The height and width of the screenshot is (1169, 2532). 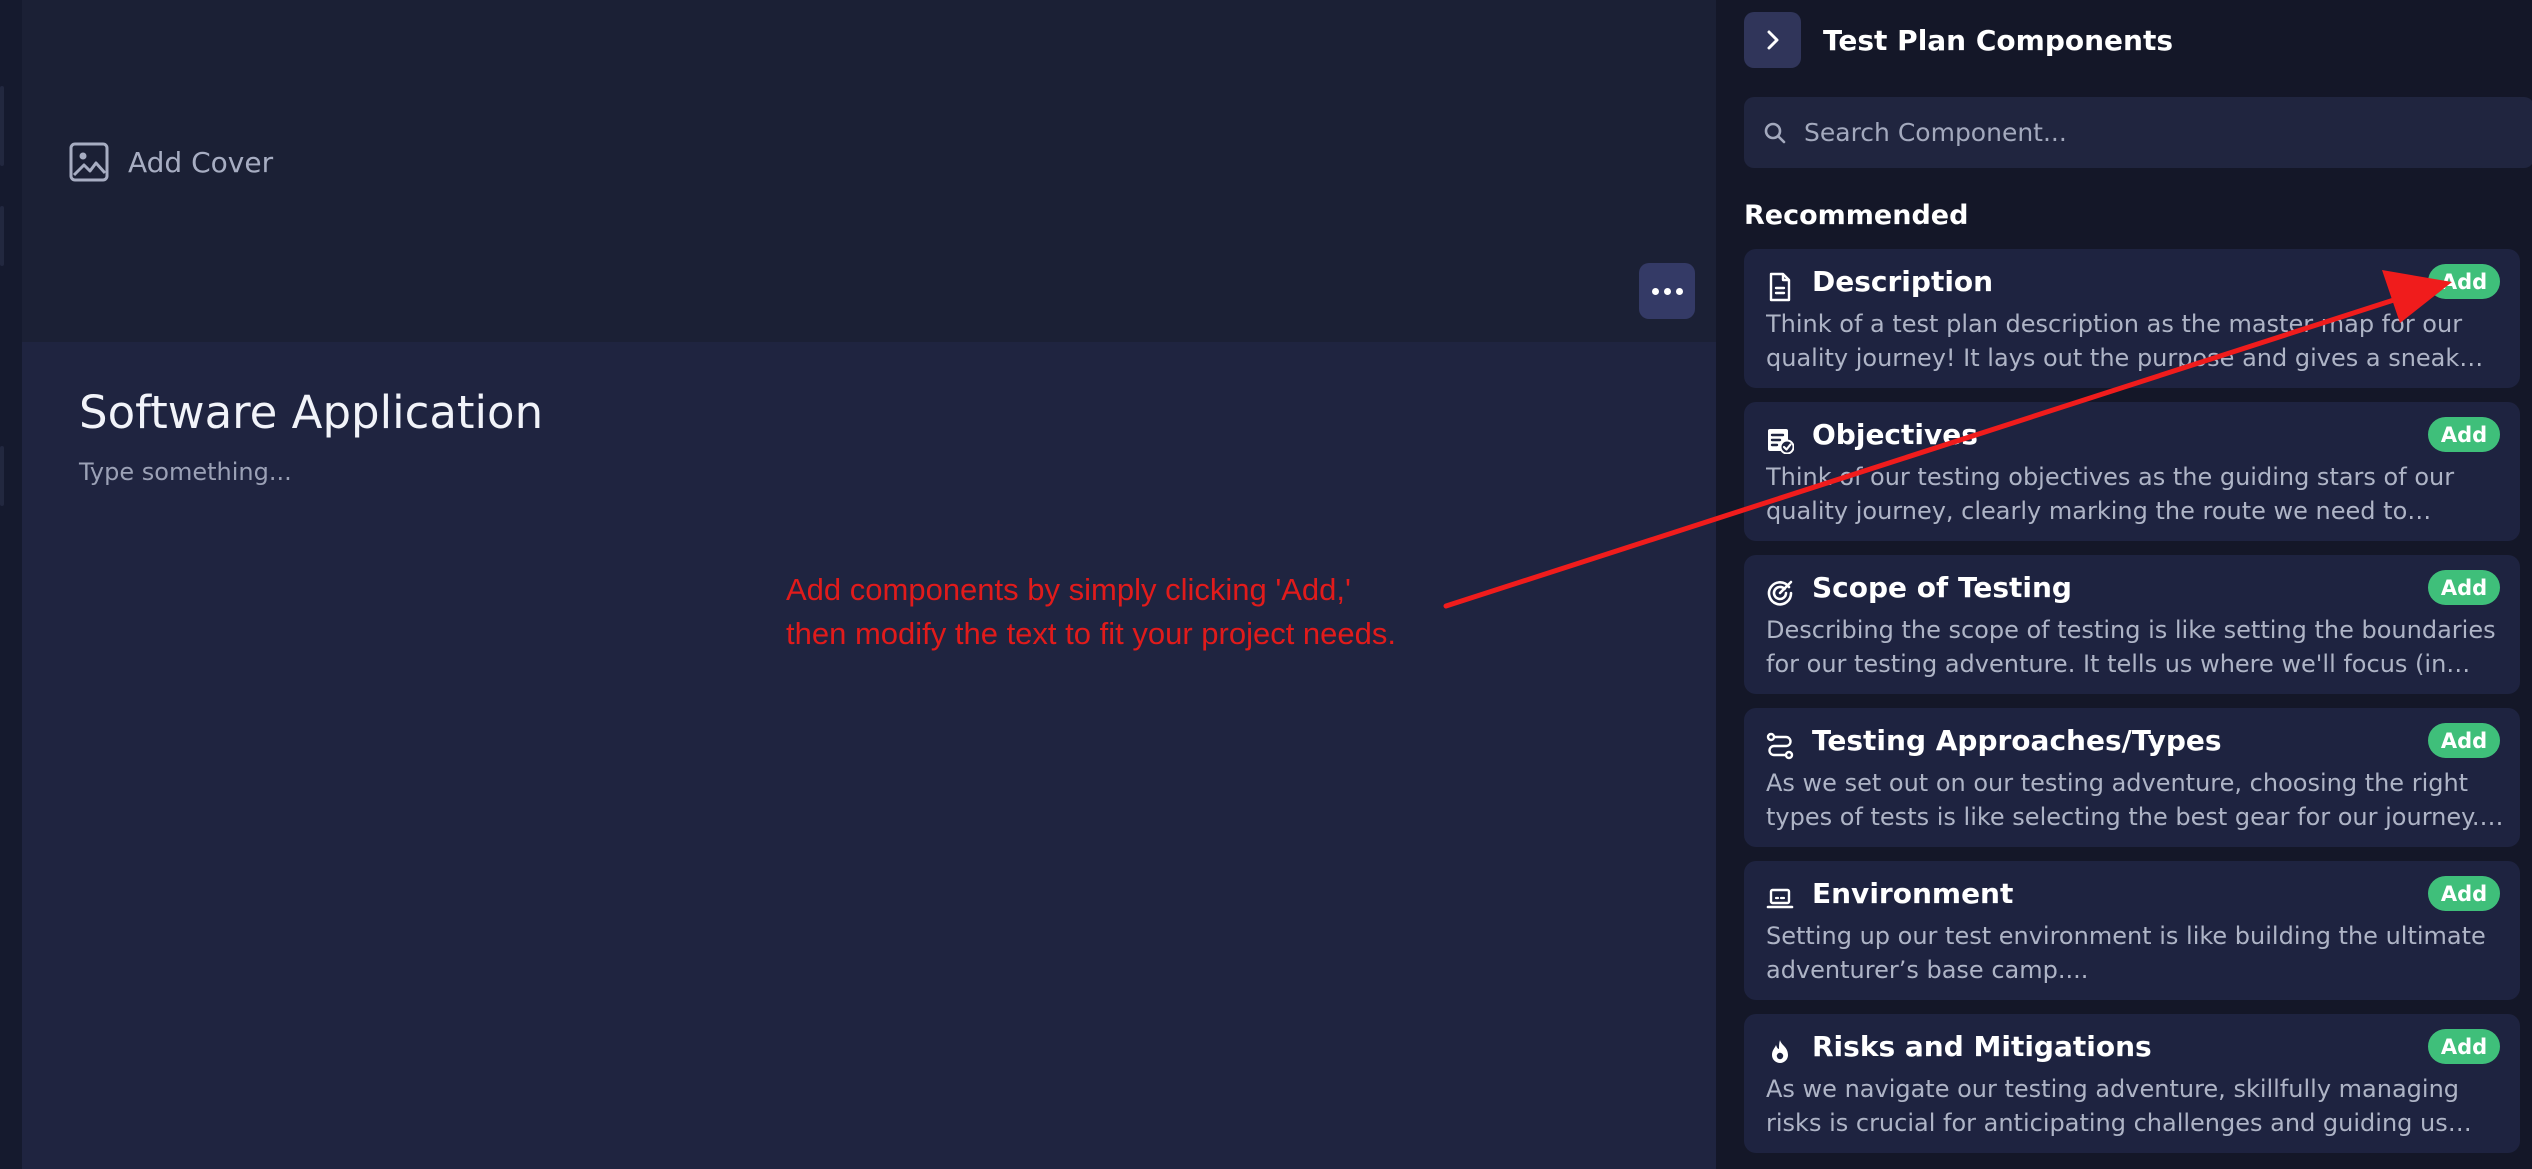 I want to click on component-title: Scope of Testing, so click(x=1942, y=587).